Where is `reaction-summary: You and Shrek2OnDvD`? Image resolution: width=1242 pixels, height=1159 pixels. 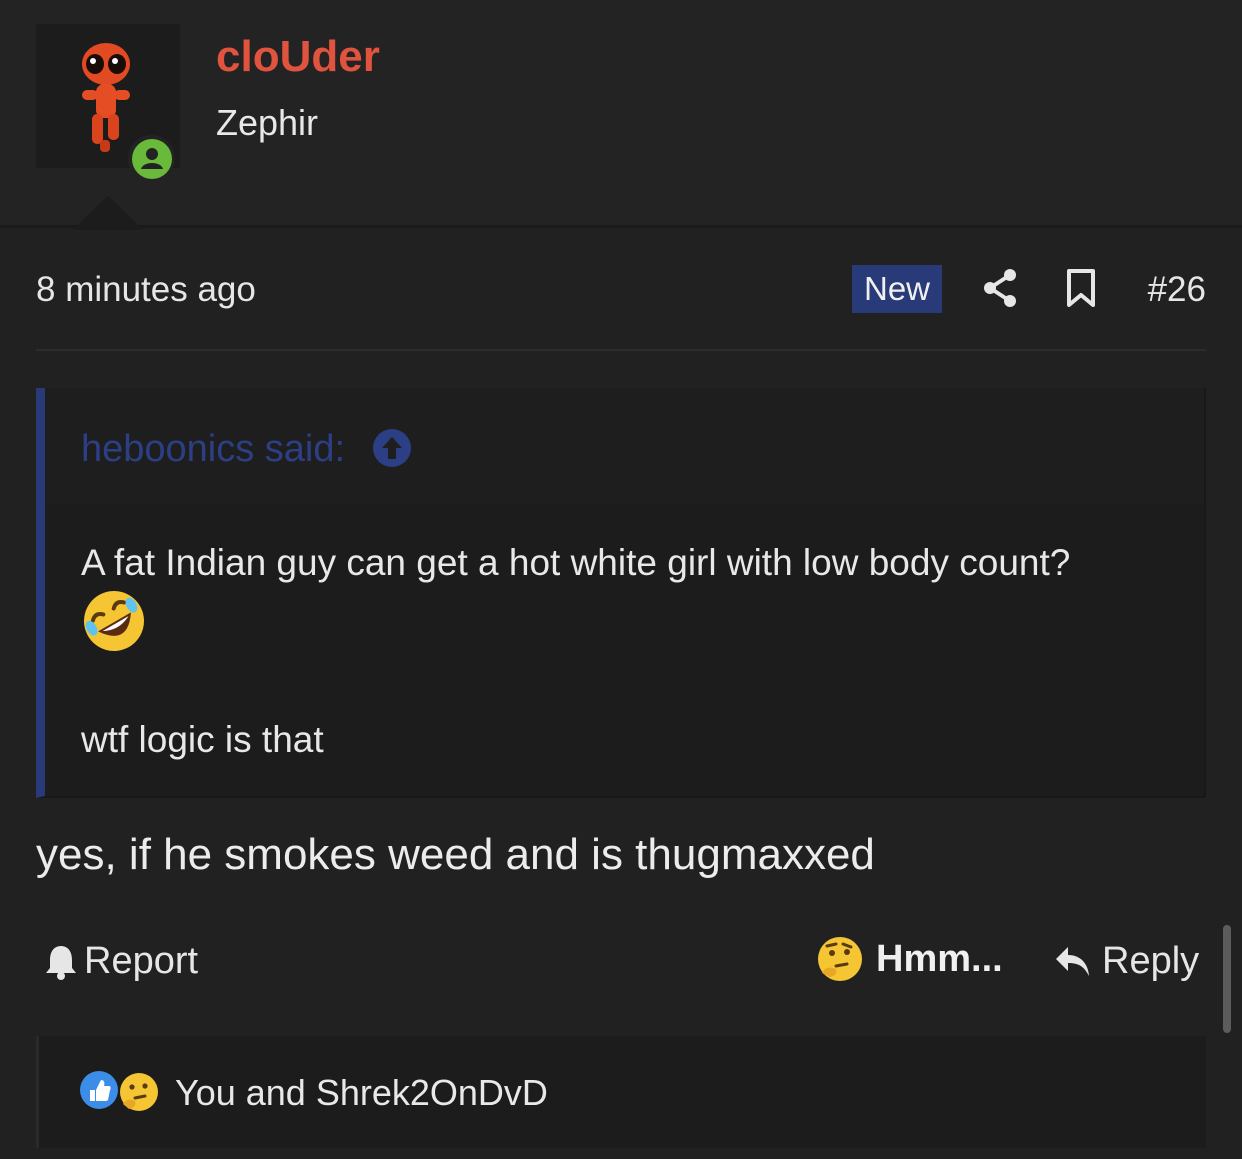 reaction-summary: You and Shrek2OnDvD is located at coordinates (361, 1092).